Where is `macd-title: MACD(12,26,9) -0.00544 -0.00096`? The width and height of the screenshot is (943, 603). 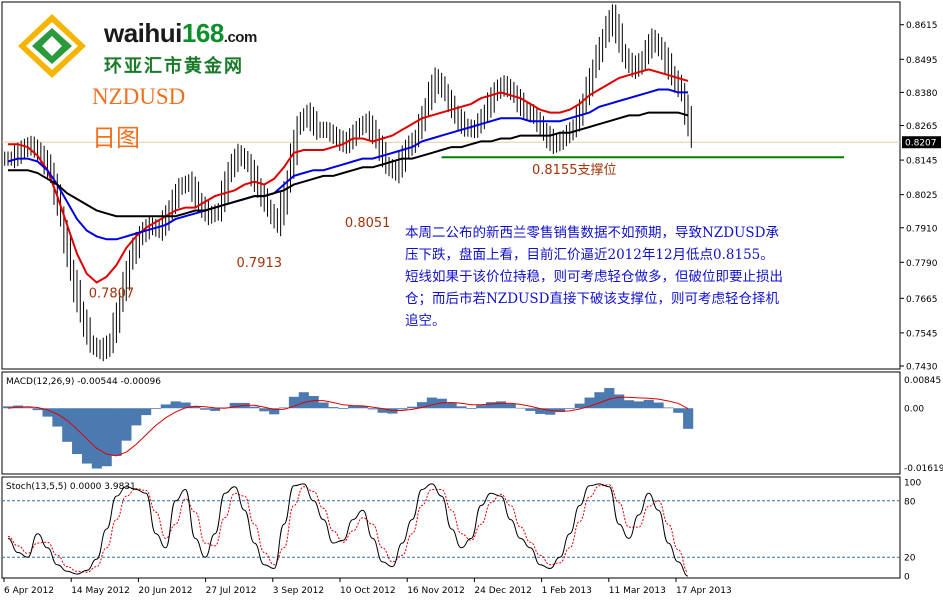 macd-title: MACD(12,26,9) -0.00544 -0.00096 is located at coordinates (83, 382).